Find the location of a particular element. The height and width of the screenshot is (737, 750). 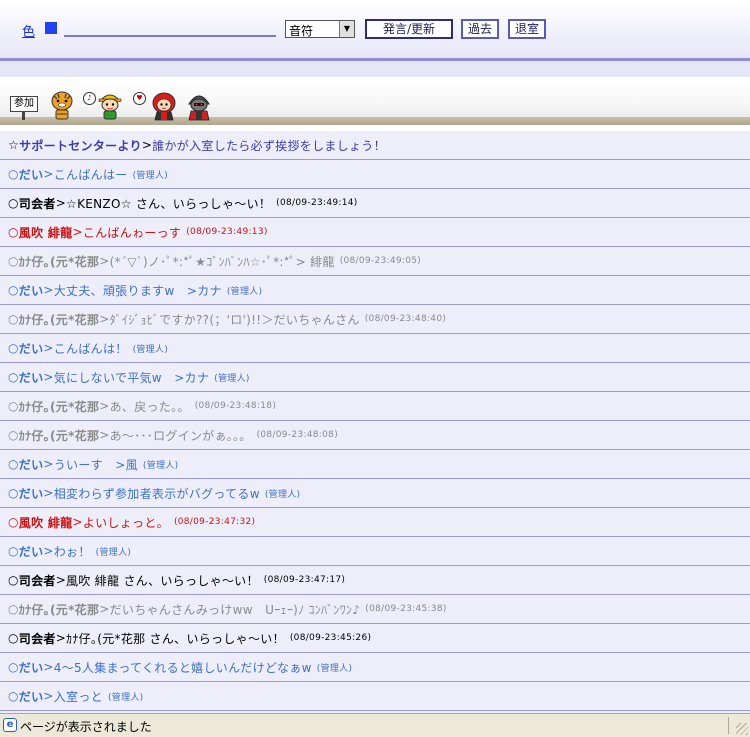

speaker-name: サポートセンターより is located at coordinates (80, 145).